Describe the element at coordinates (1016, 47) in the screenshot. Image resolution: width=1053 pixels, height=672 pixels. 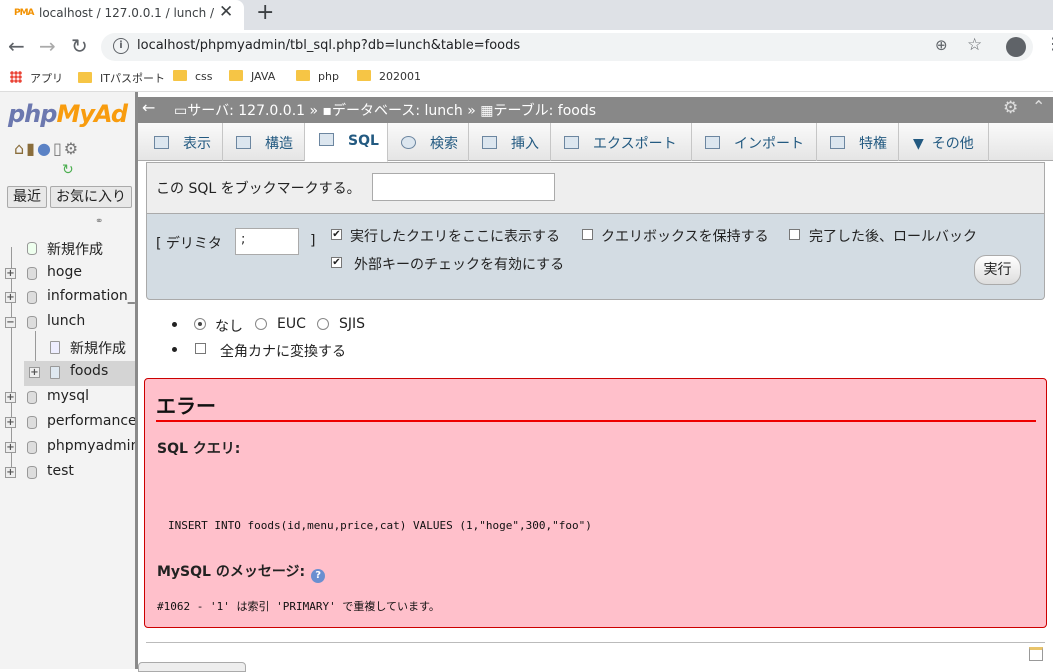
I see `account-avatar-icon` at that location.